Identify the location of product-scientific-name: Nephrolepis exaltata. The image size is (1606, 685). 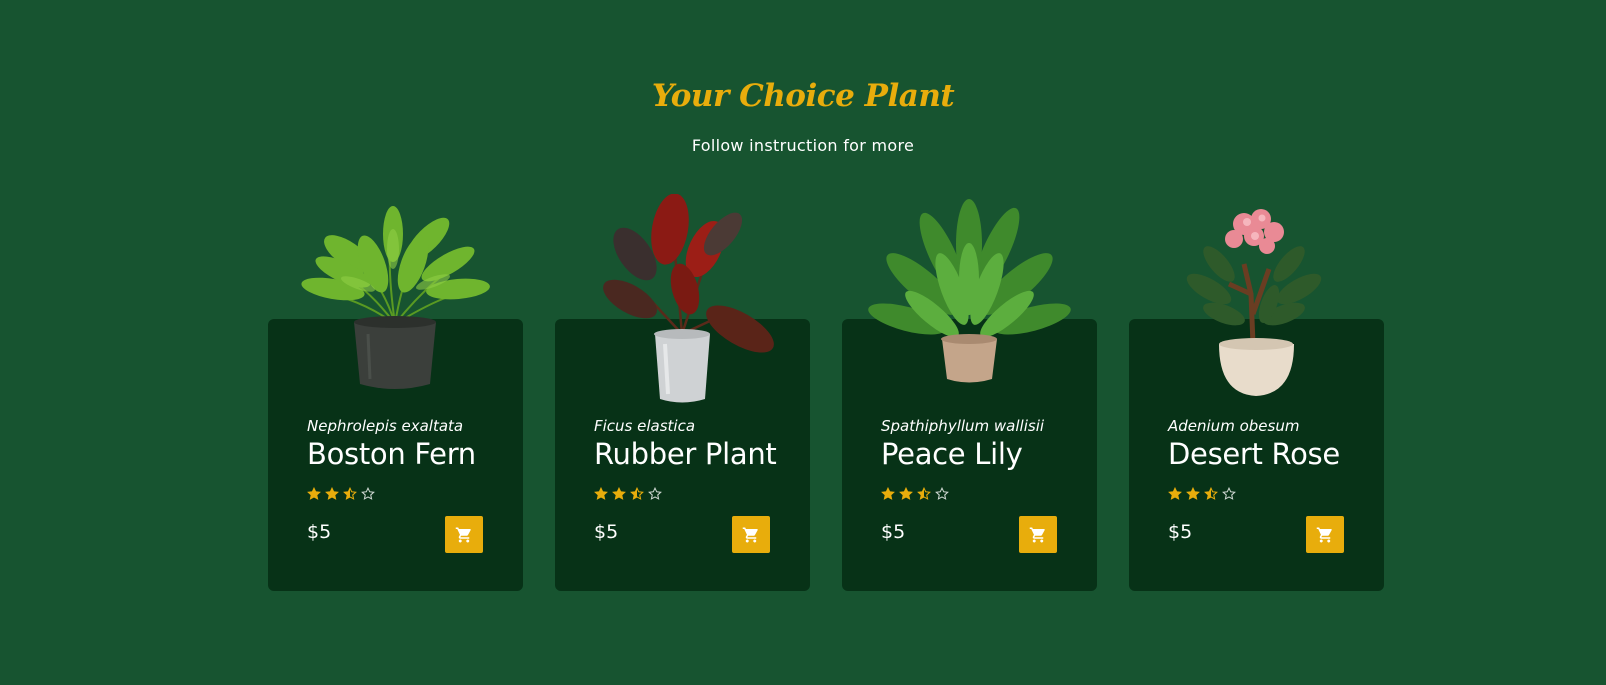
(385, 426).